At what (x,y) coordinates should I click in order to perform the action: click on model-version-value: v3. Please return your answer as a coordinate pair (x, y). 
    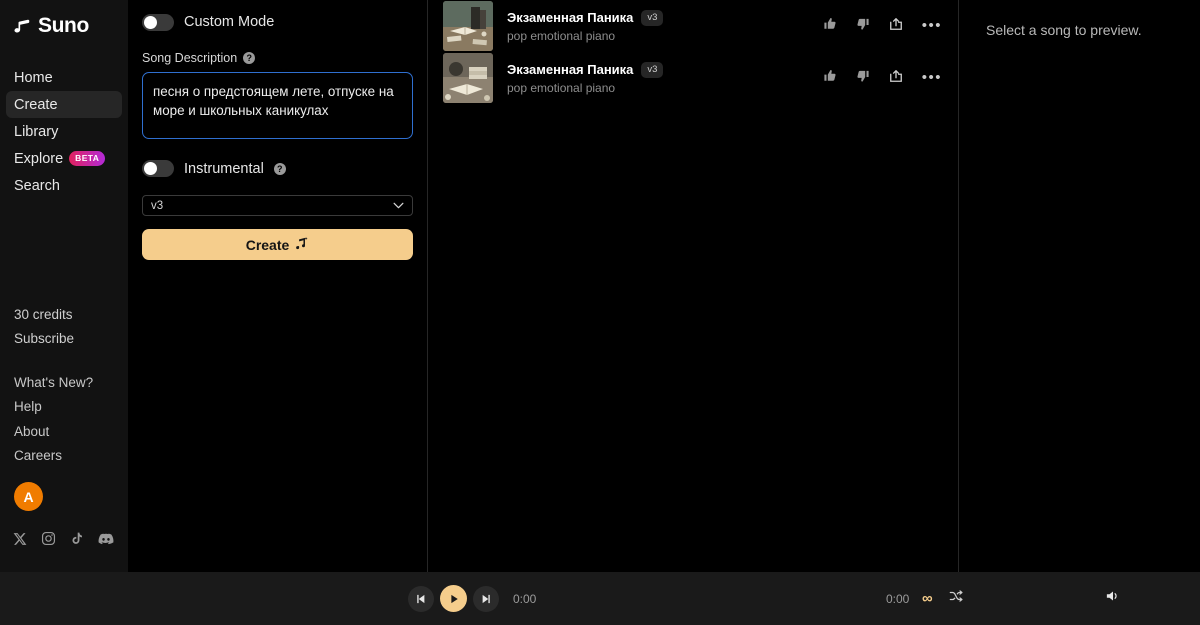
    Looking at the image, I should click on (157, 205).